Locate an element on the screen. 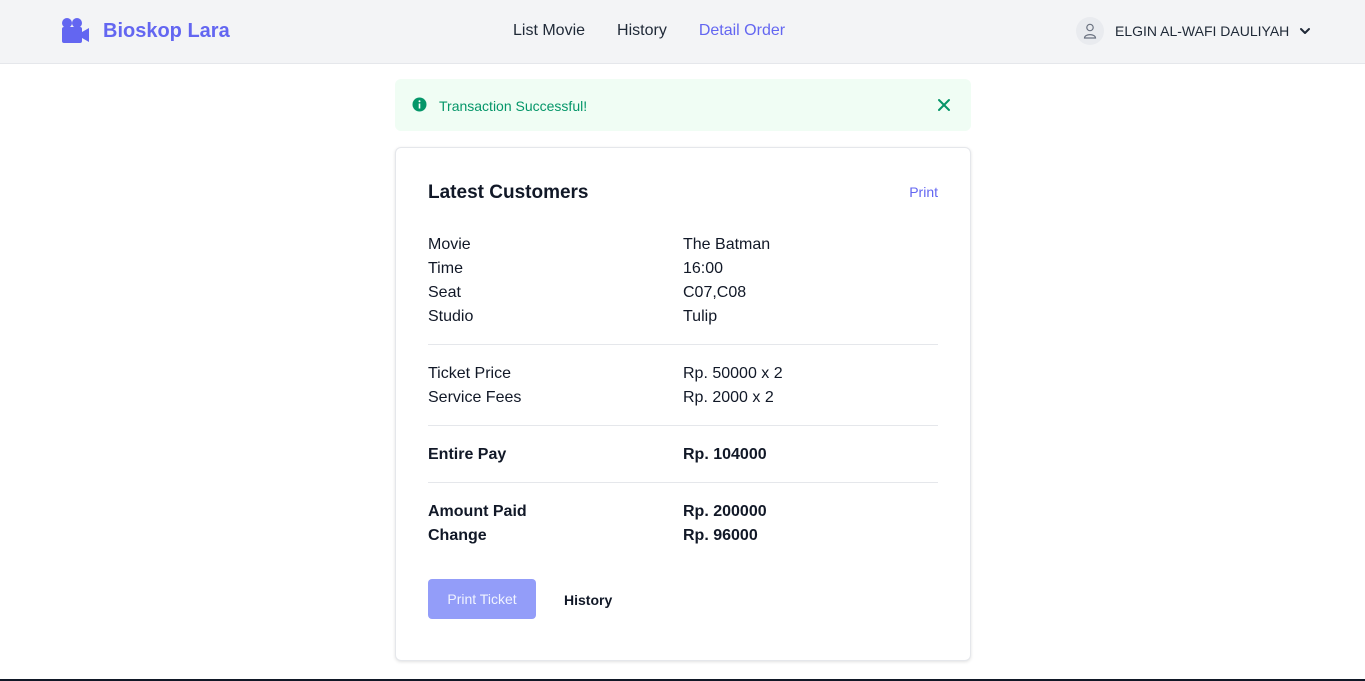 The width and height of the screenshot is (1365, 681). main-nav: List Movie History Detail Order is located at coordinates (665, 31).